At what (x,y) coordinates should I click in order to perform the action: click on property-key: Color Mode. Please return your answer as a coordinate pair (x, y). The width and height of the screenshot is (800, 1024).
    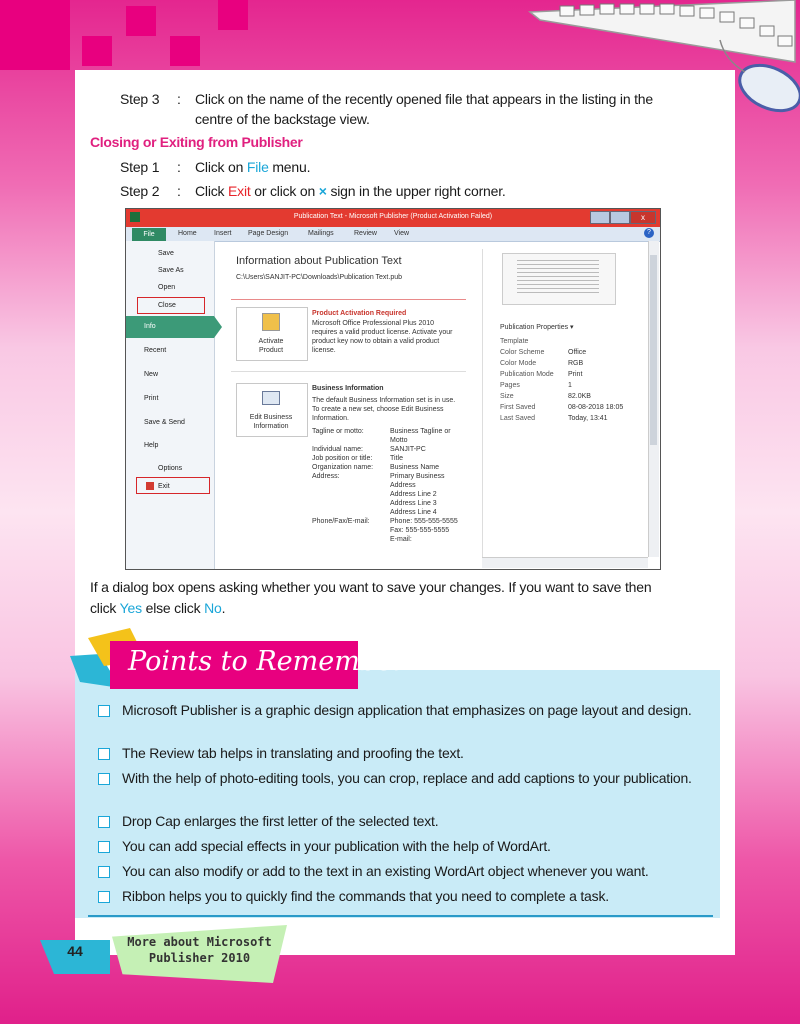
    Looking at the image, I should click on (518, 363).